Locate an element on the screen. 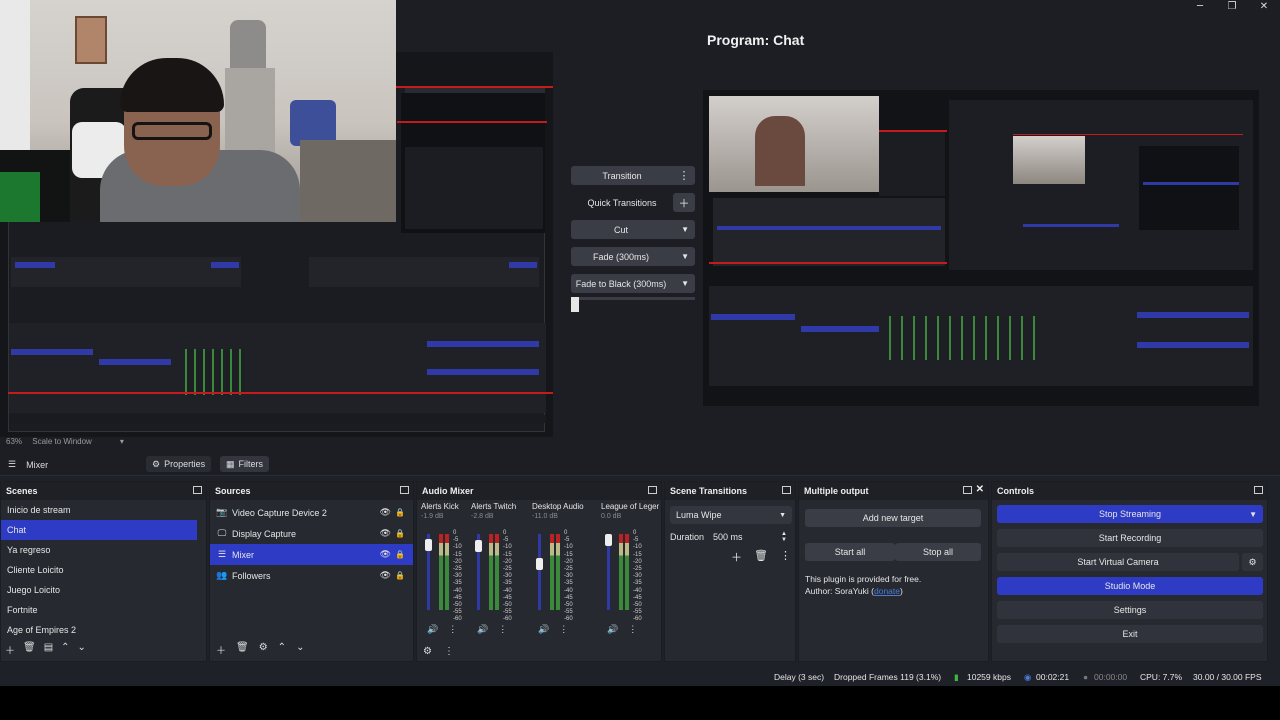 The height and width of the screenshot is (720, 1280). transition-slider-track is located at coordinates (633, 298).